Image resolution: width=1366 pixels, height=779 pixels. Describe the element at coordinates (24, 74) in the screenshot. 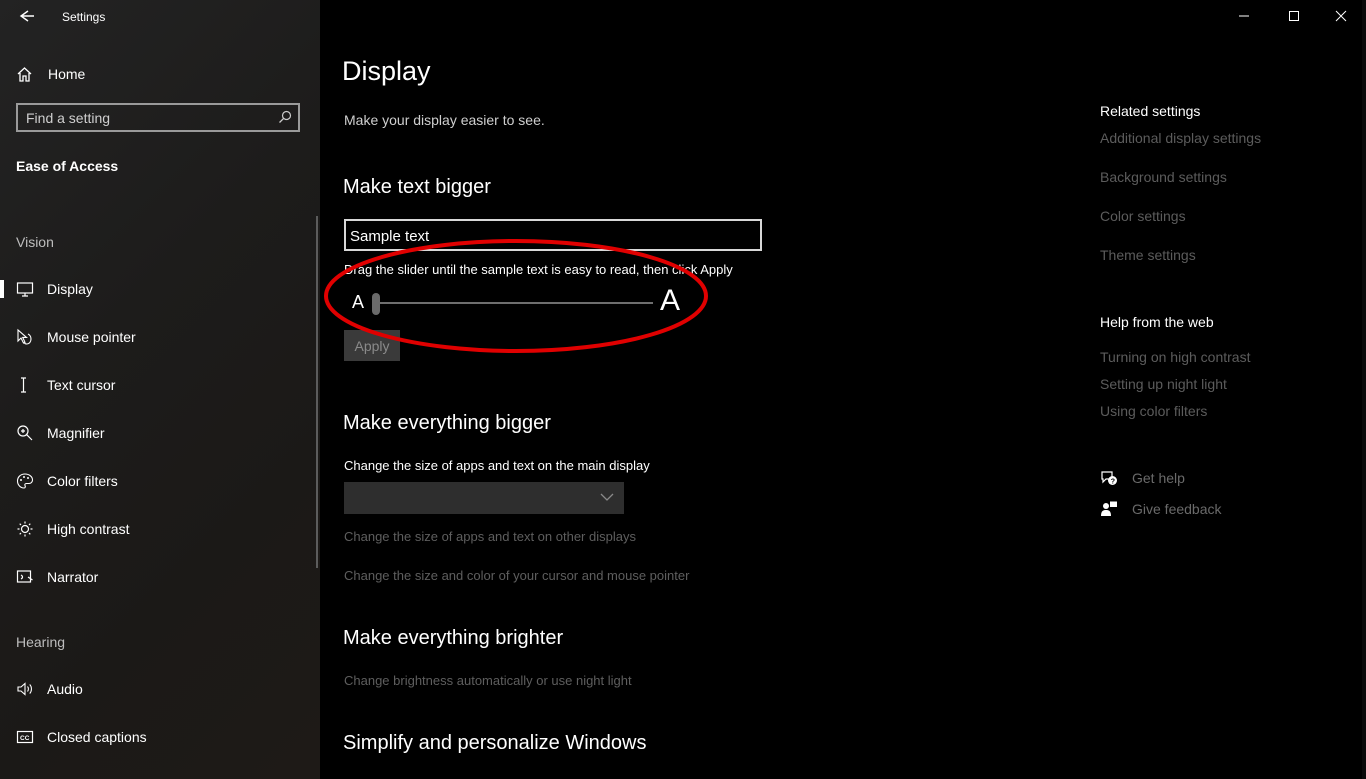

I see `home-icon` at that location.